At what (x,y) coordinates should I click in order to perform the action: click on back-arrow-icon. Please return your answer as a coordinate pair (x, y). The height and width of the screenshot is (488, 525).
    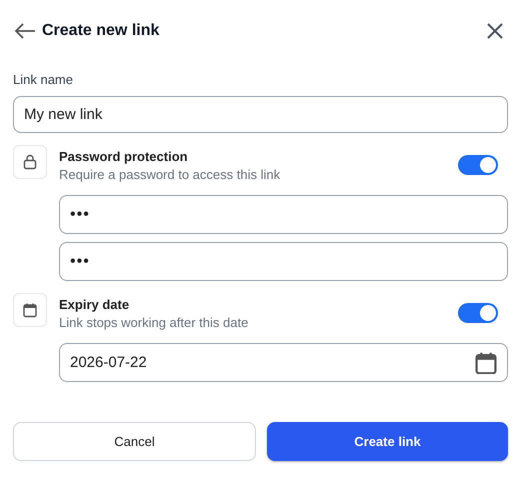
    Looking at the image, I should click on (25, 31).